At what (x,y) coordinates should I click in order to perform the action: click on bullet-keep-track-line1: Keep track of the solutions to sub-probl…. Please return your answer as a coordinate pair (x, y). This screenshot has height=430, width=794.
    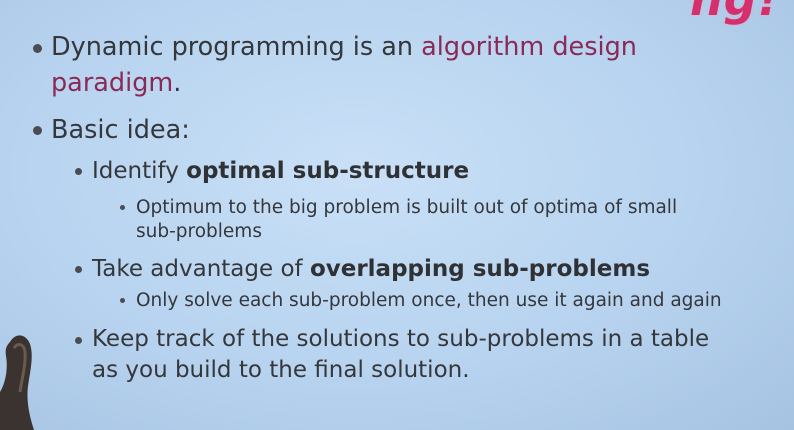
    Looking at the image, I should click on (401, 339).